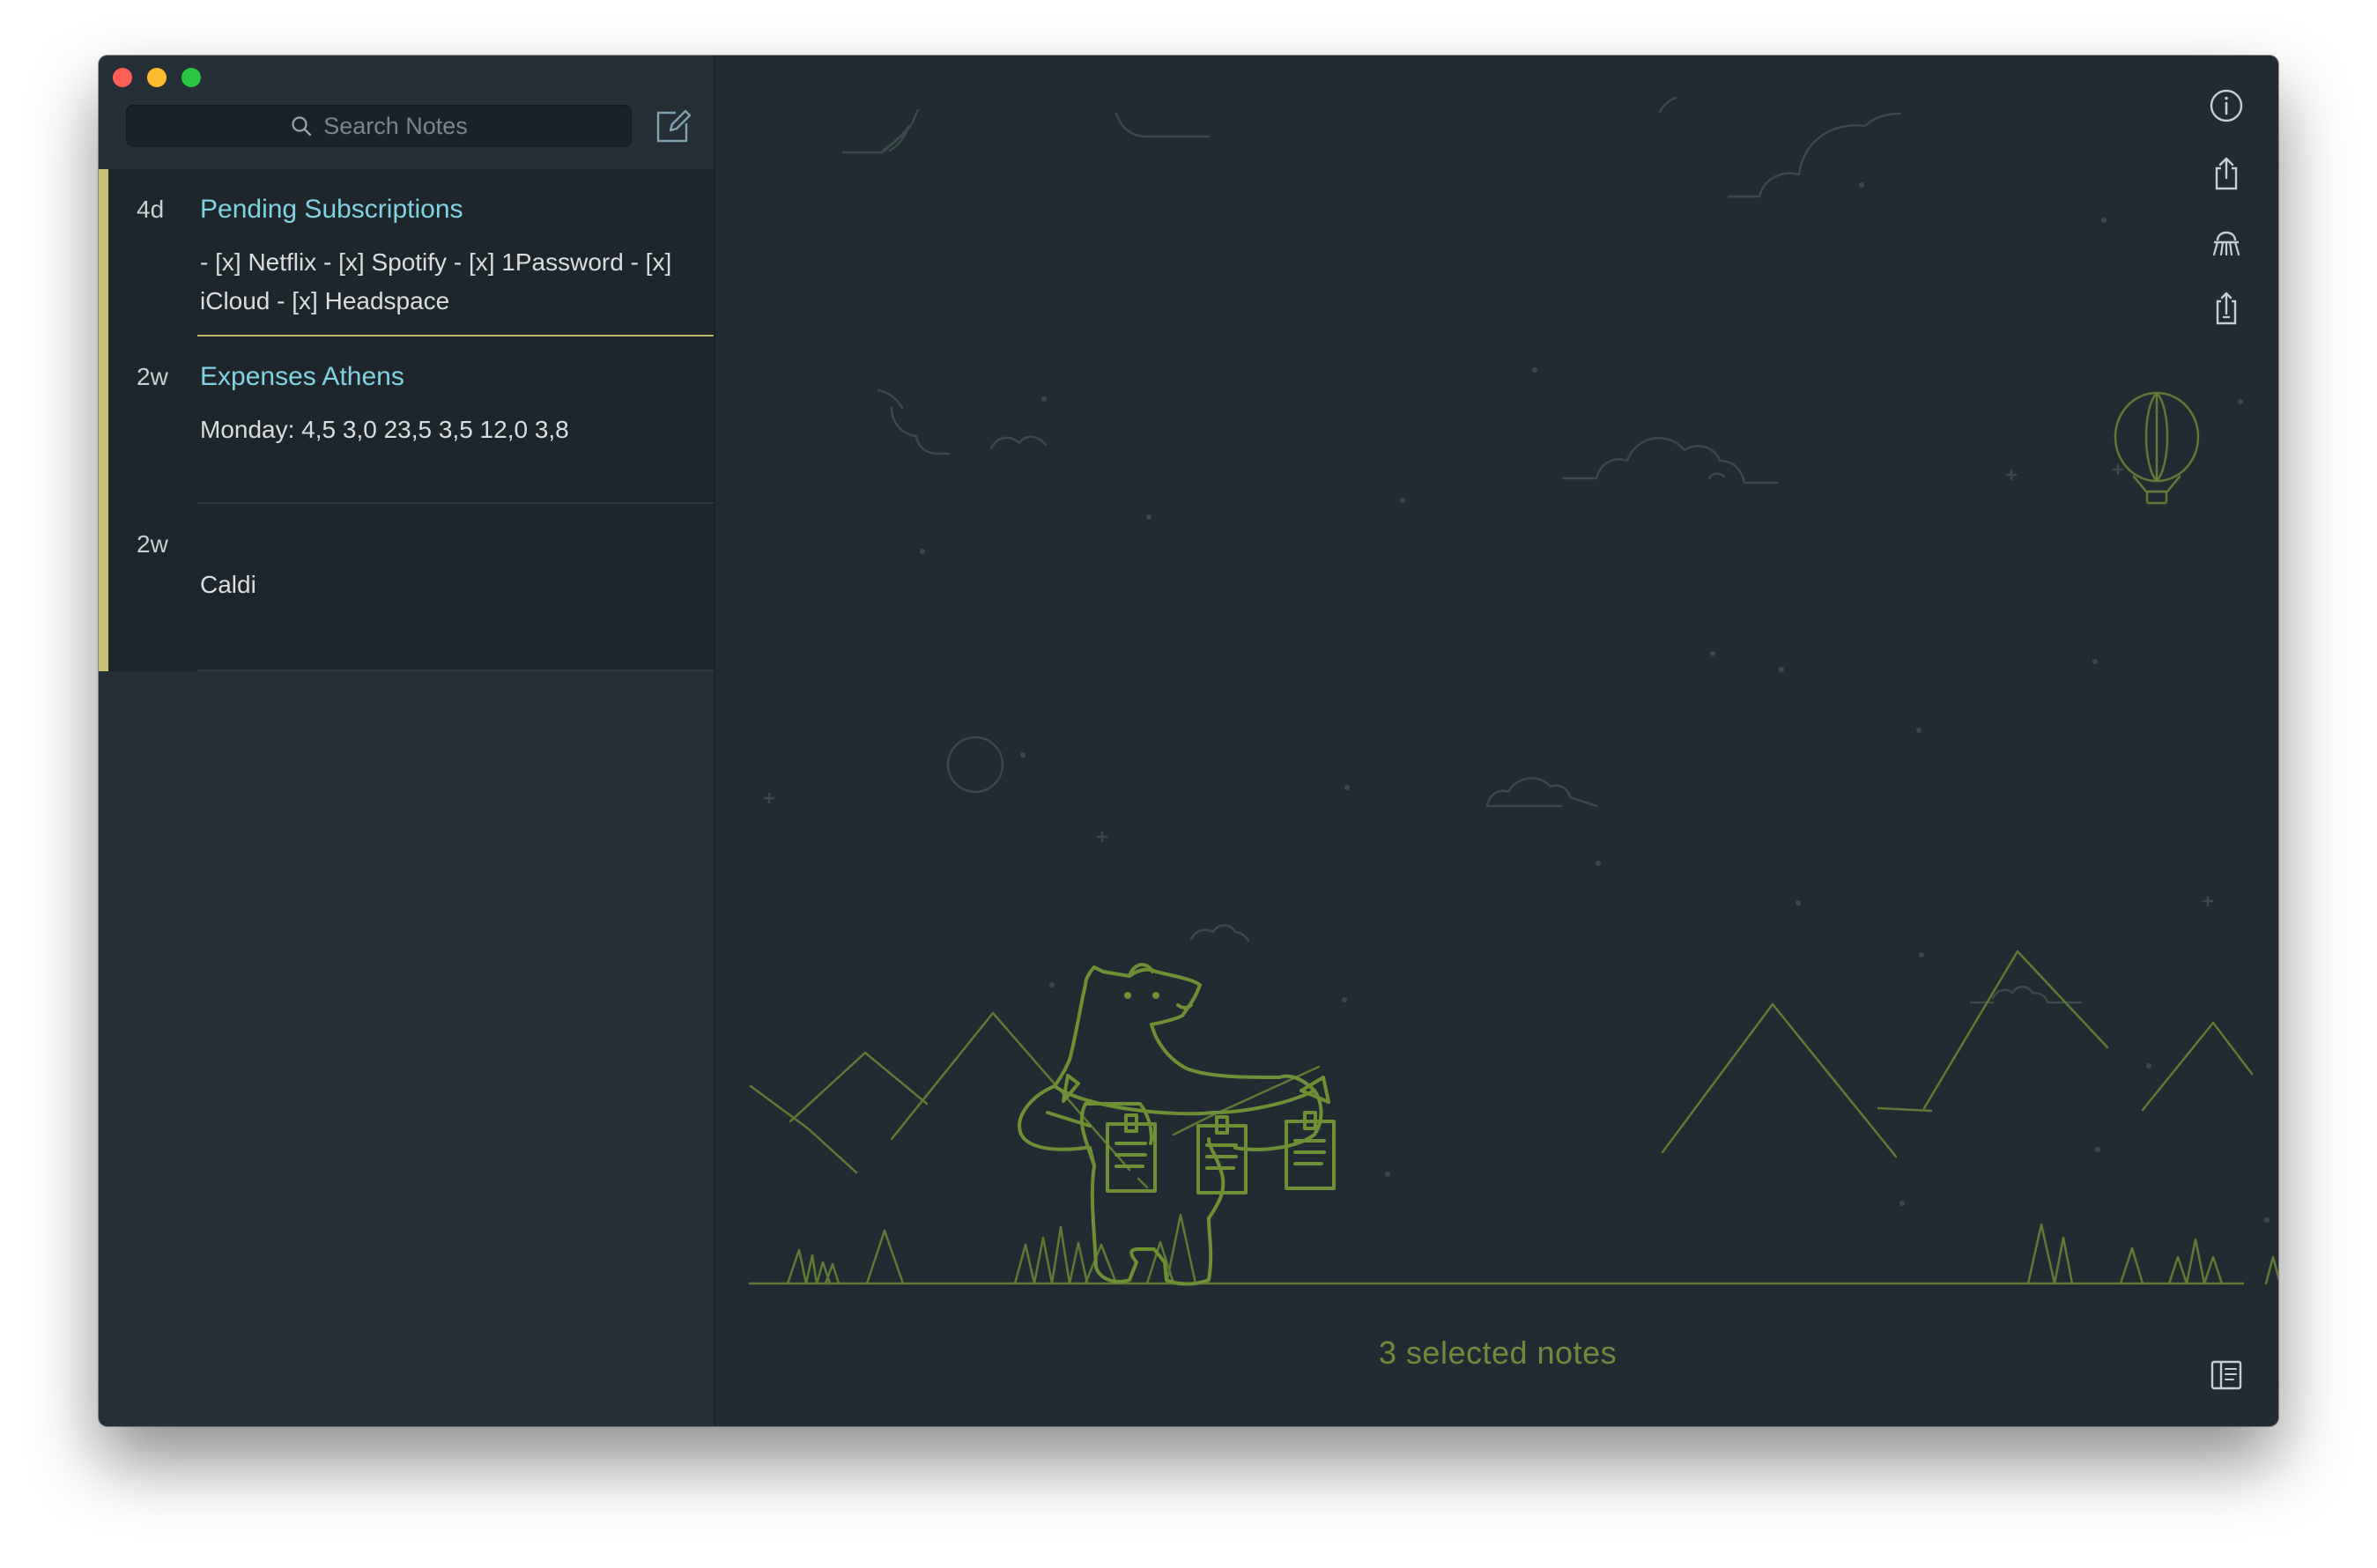 The width and height of the screenshot is (2377, 1568). I want to click on export-button, so click(2226, 308).